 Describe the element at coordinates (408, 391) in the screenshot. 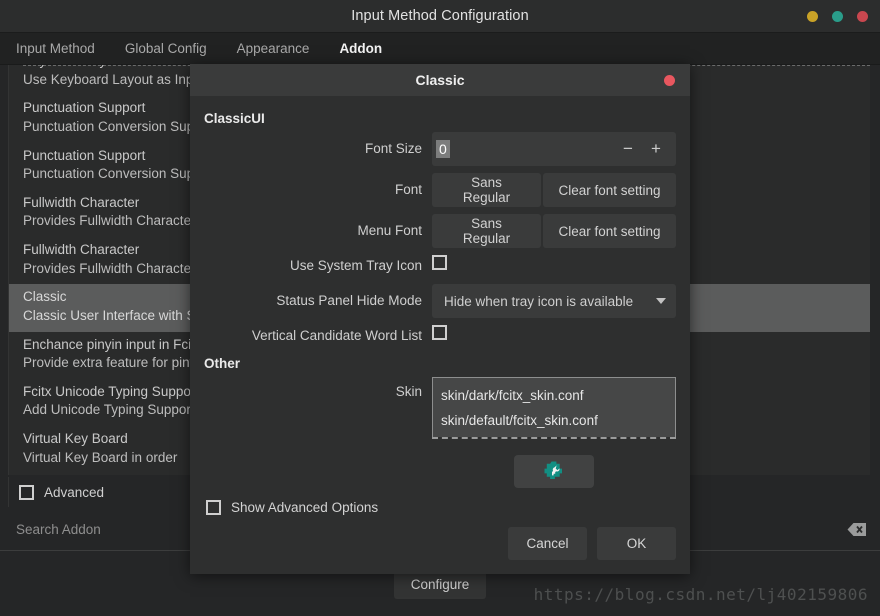

I see `skin-label: Skin` at that location.